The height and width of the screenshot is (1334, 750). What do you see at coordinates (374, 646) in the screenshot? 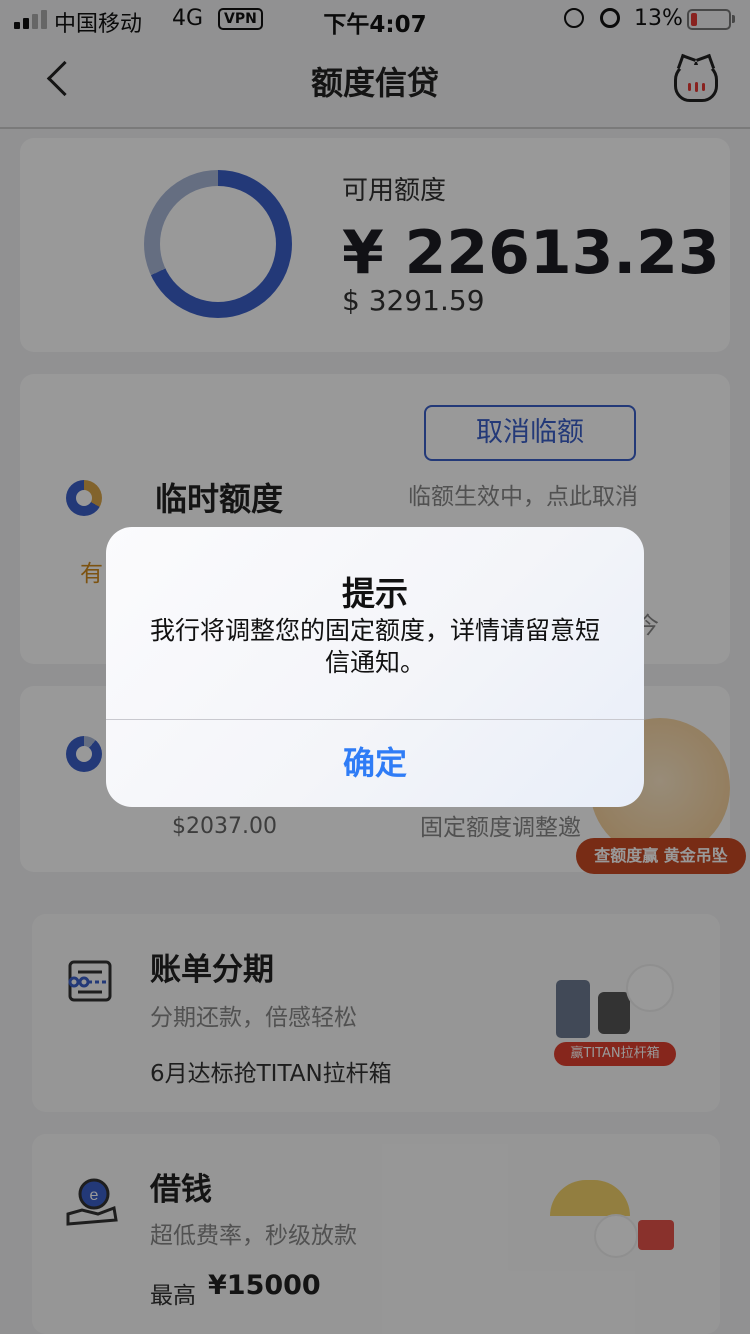
I see `dialog-message: 我行将调整您的固定额度，详情请留意短信通知。` at bounding box center [374, 646].